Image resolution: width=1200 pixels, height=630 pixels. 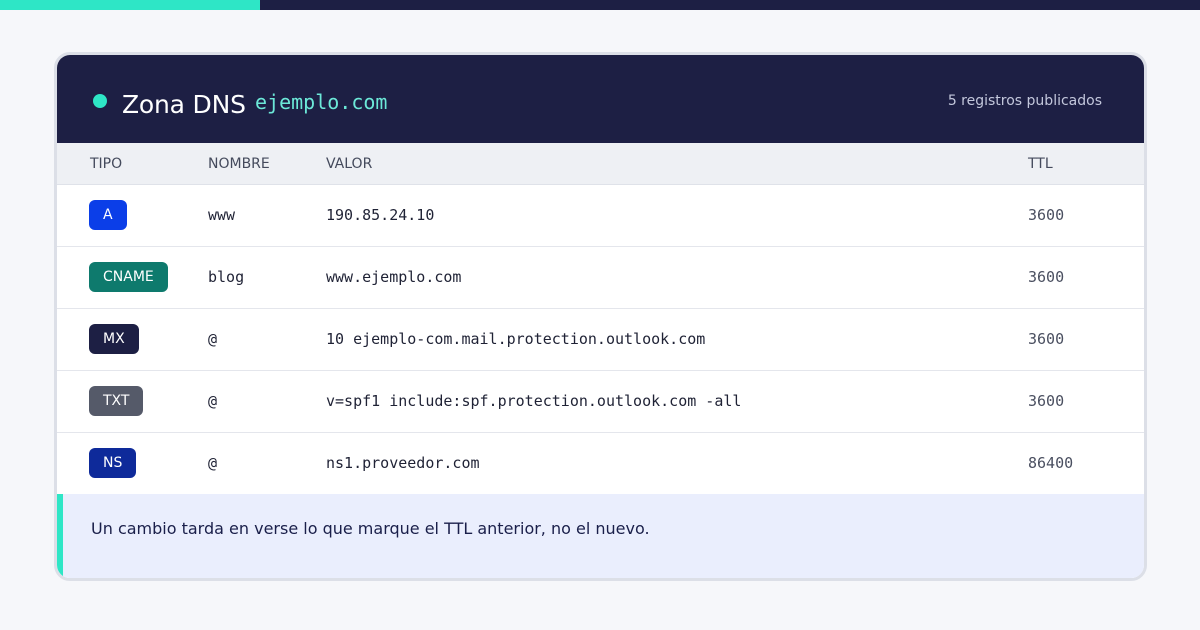 I want to click on table-row: A www 190.85.24.10 3600, so click(x=600, y=216).